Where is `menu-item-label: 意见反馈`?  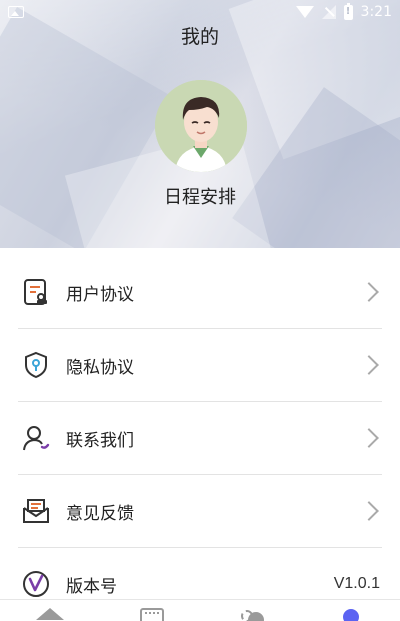
menu-item-label: 意见反馈 is located at coordinates (100, 513).